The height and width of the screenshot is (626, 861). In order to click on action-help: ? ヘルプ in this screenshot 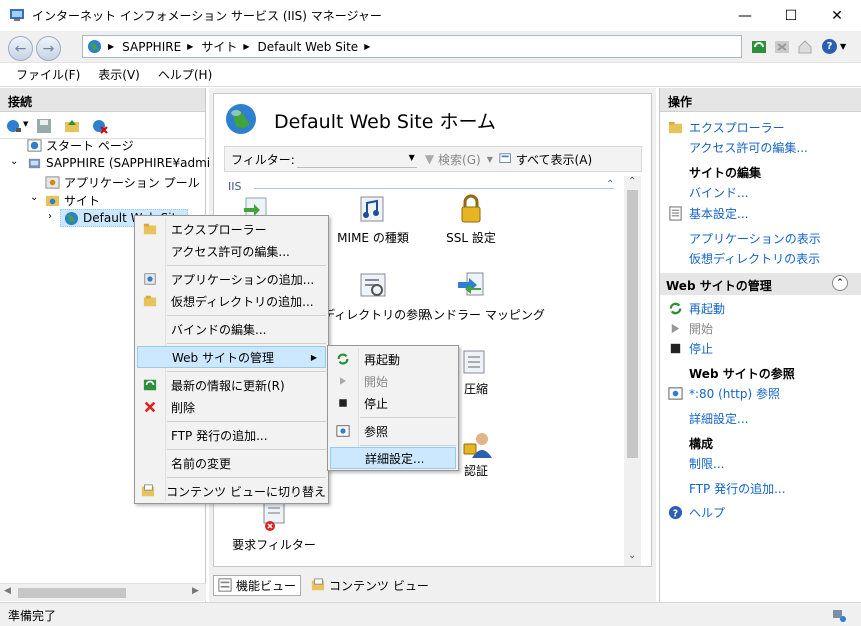, I will do `click(696, 512)`.